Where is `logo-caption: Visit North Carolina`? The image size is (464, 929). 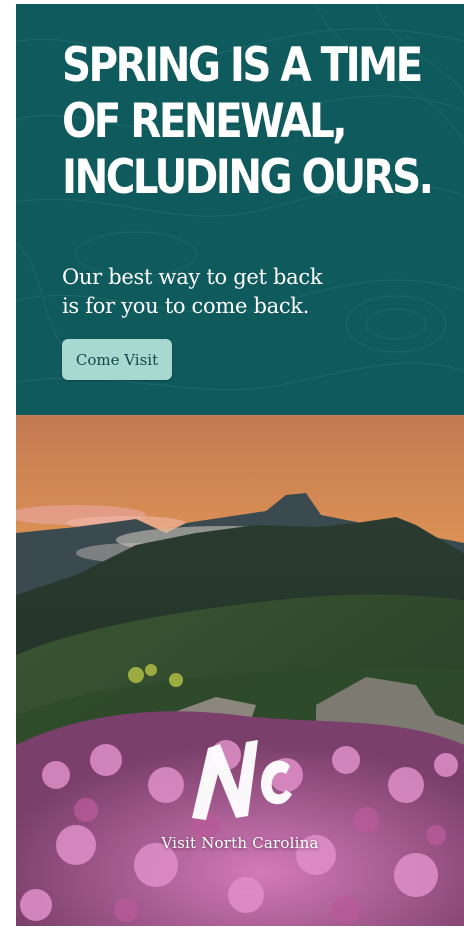
logo-caption: Visit North Carolina is located at coordinates (240, 843).